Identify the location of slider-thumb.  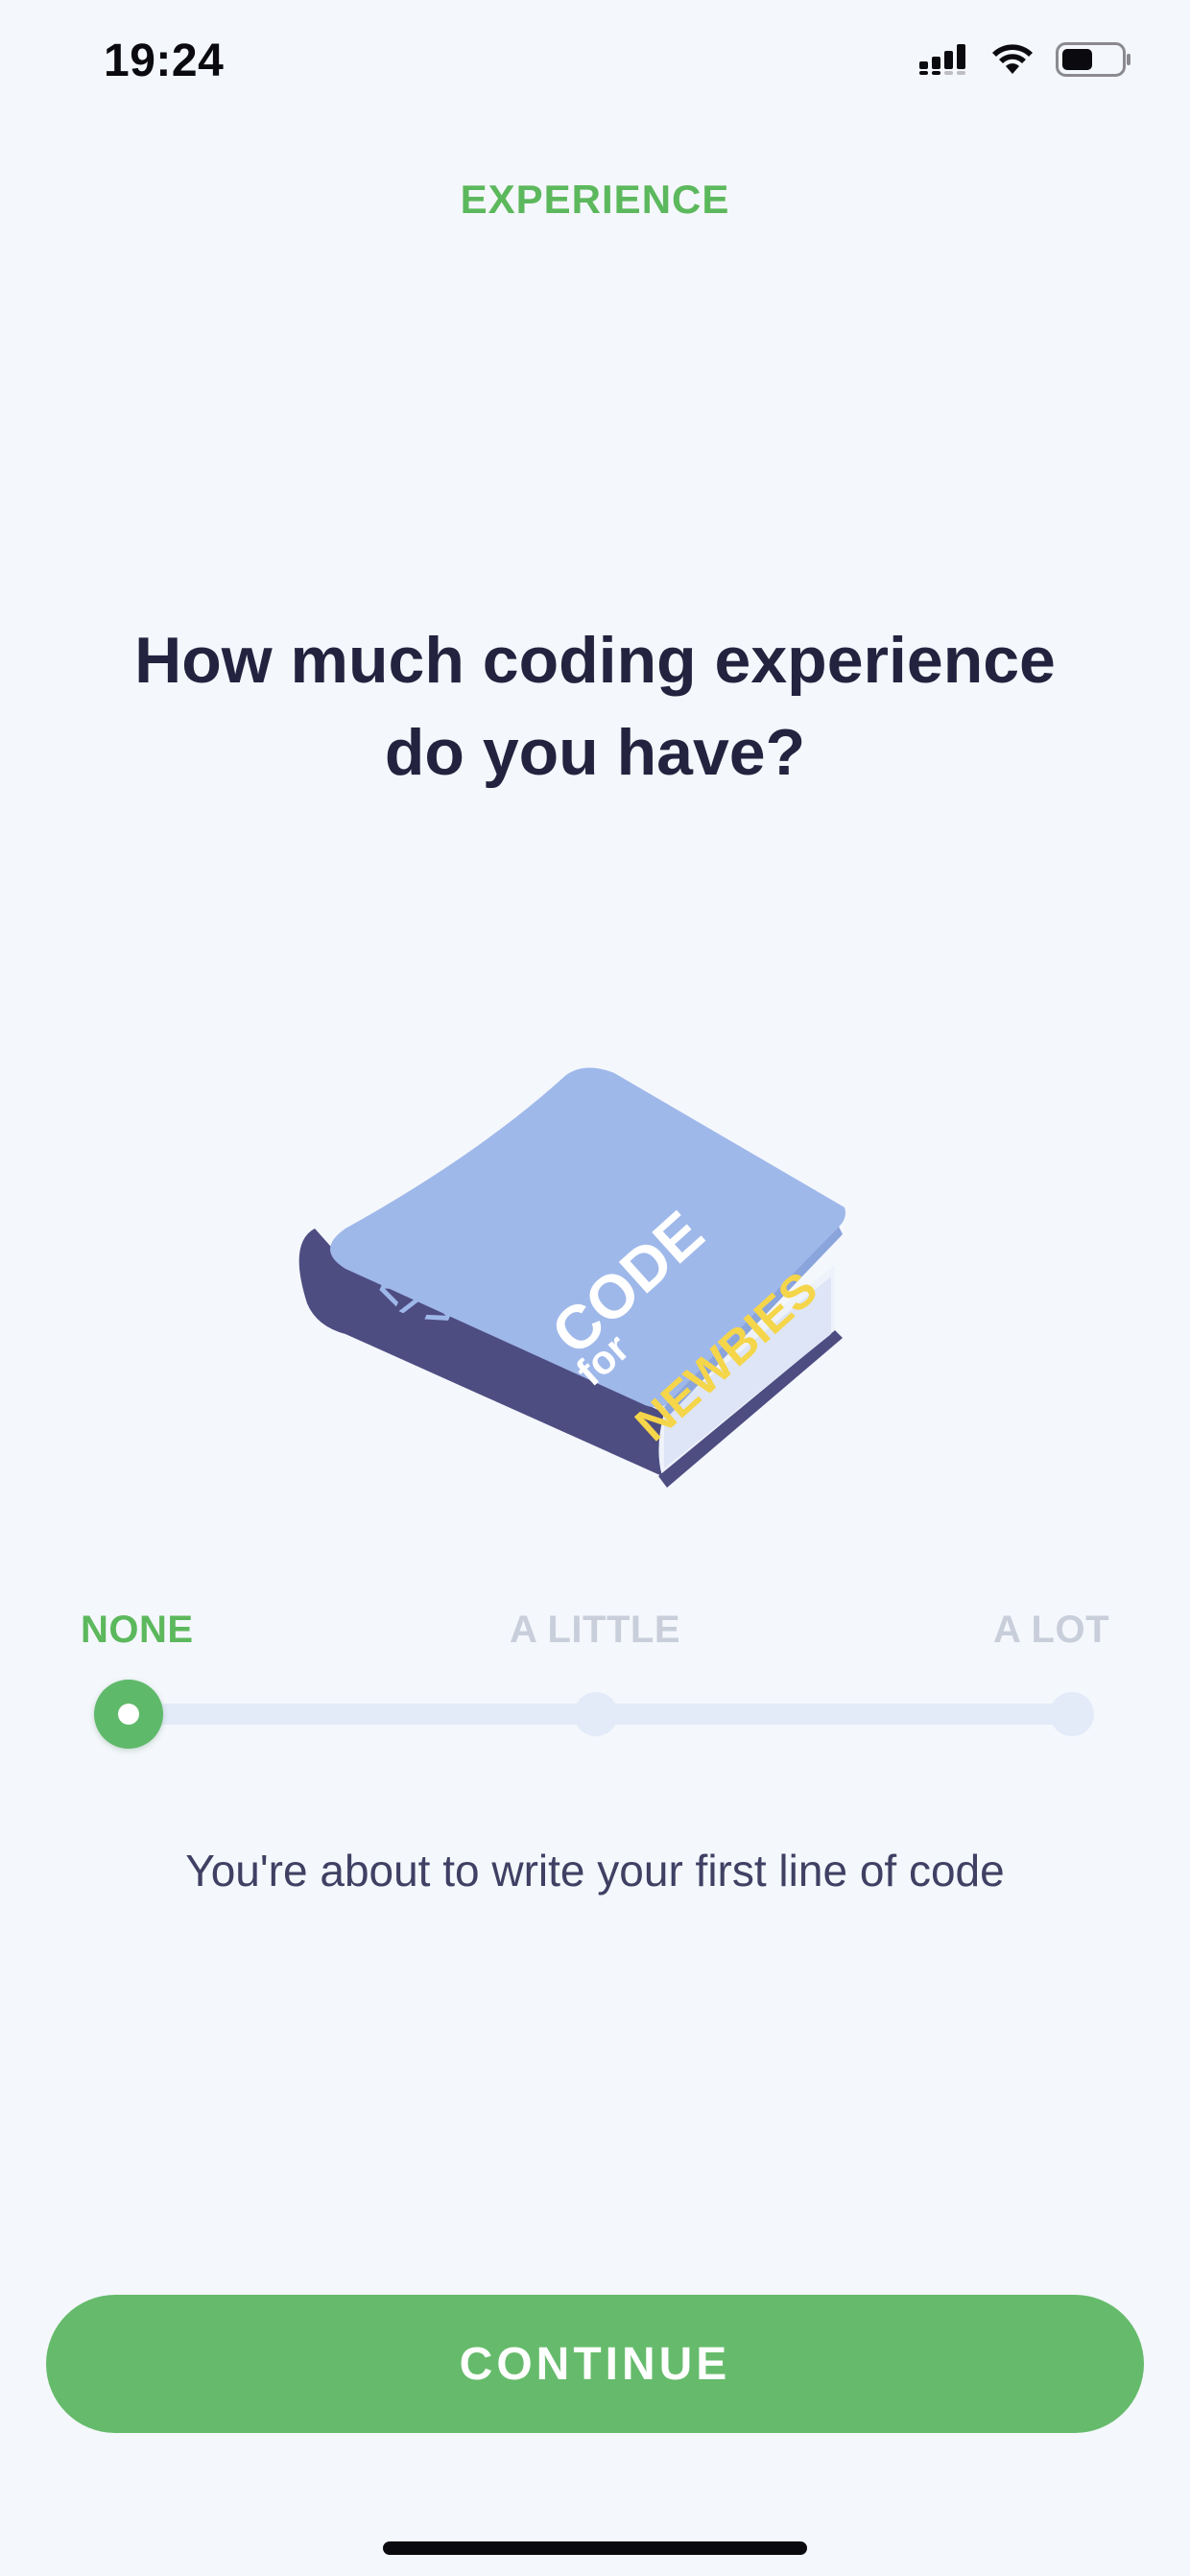
(129, 1714).